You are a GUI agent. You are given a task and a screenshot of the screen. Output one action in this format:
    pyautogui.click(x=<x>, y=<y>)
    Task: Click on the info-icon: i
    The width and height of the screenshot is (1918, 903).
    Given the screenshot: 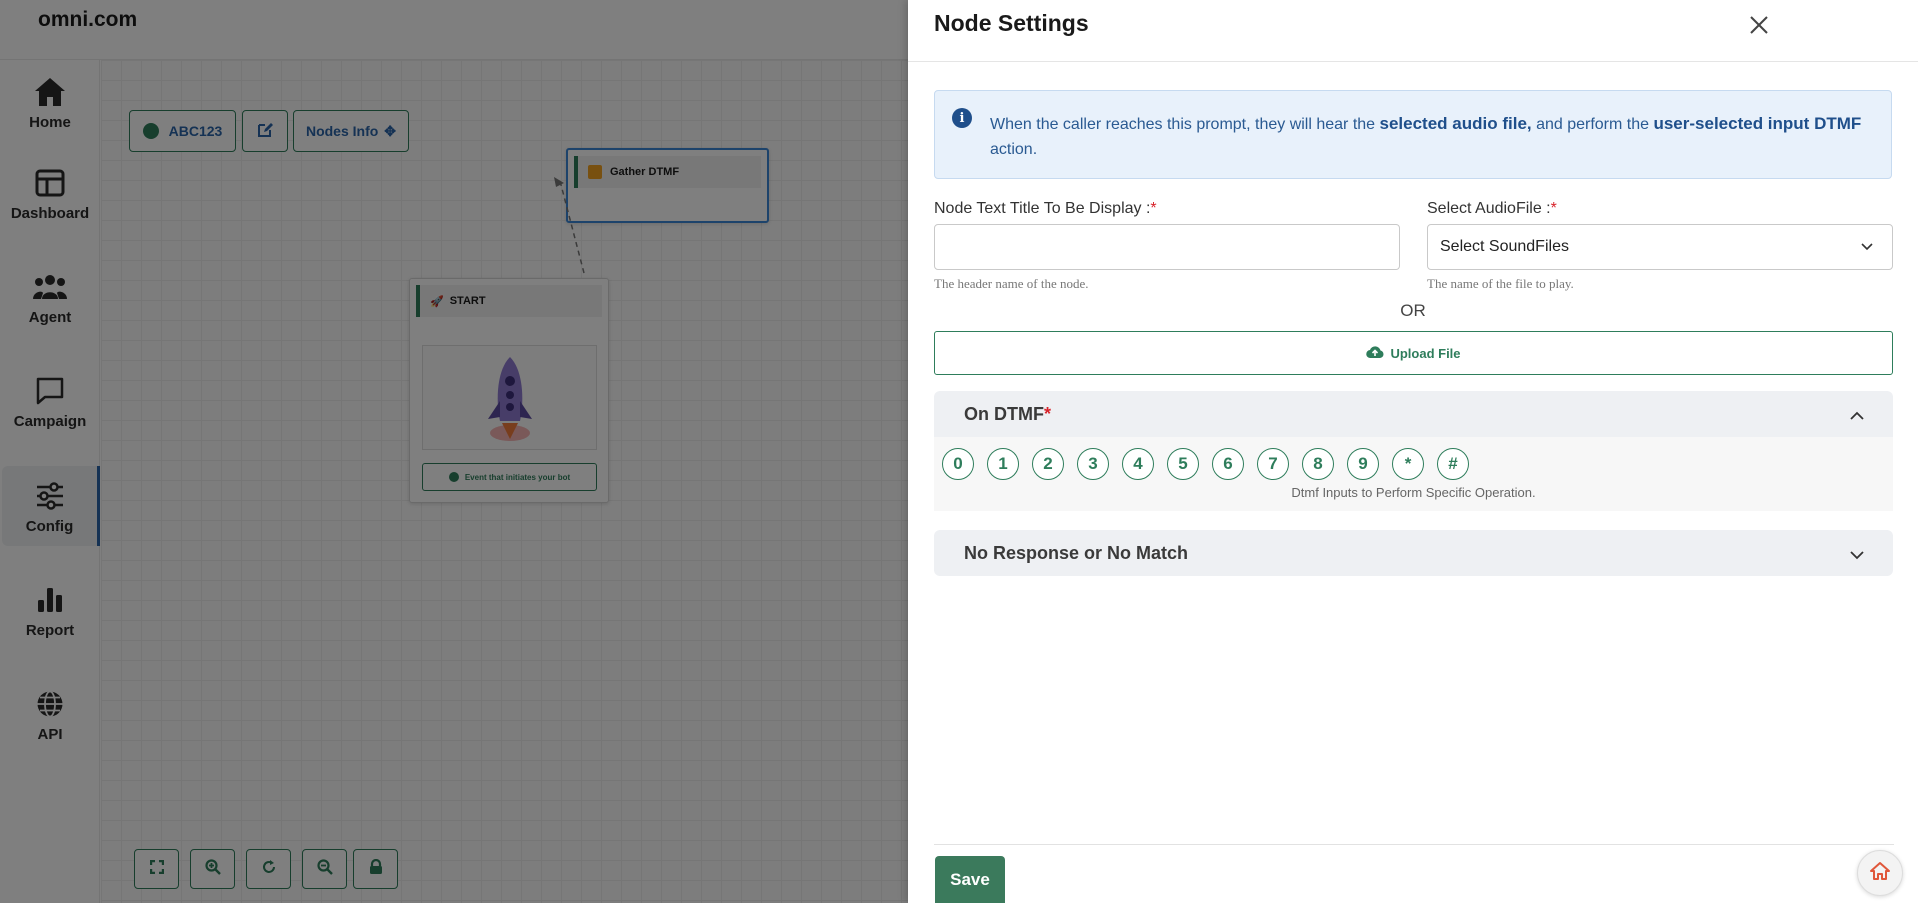 What is the action you would take?
    pyautogui.click(x=962, y=118)
    